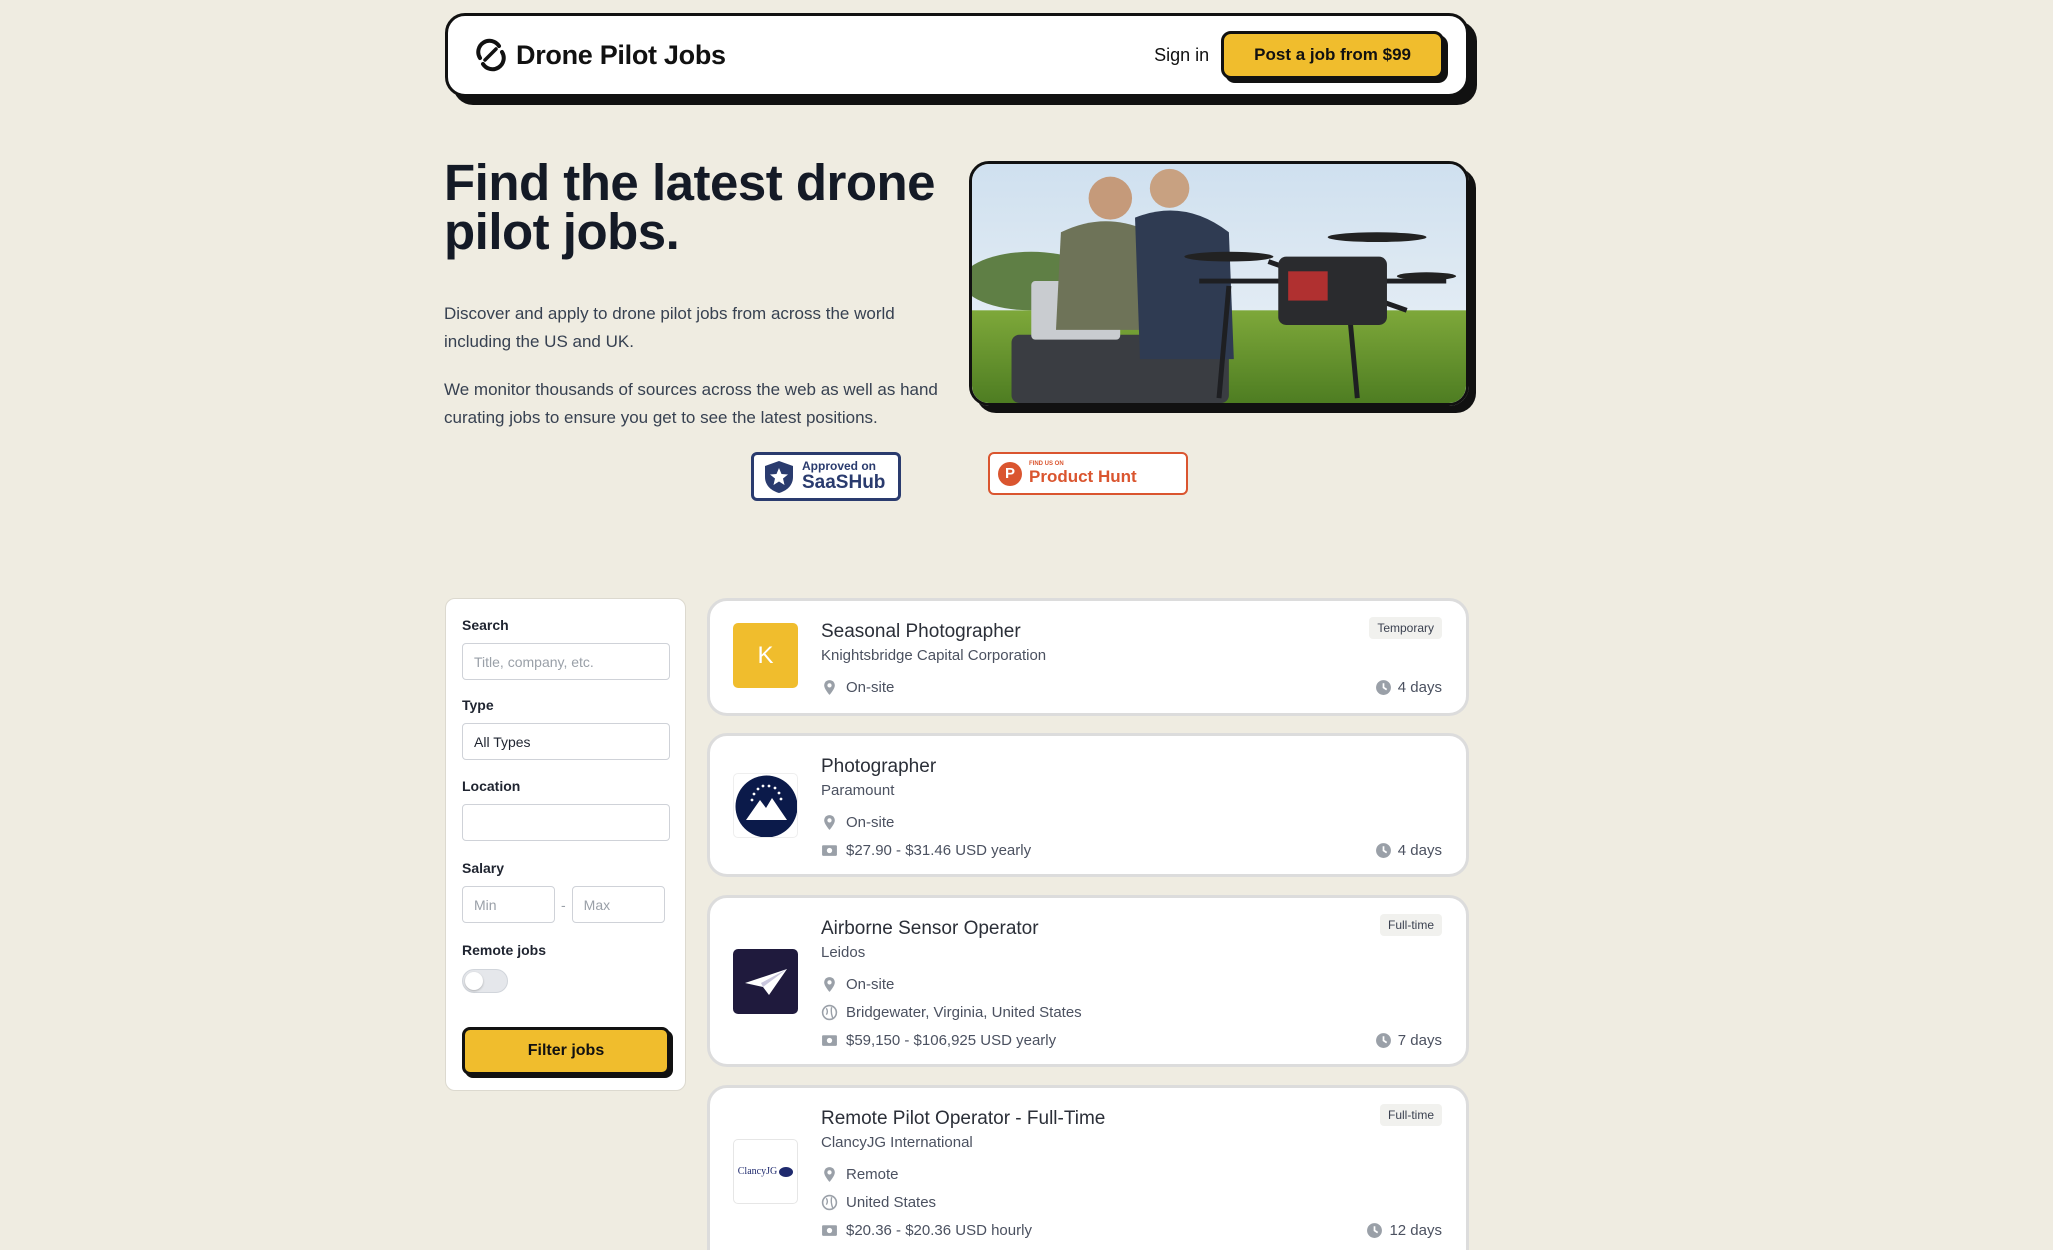 The height and width of the screenshot is (1250, 2053). What do you see at coordinates (844, 482) in the screenshot?
I see `saashub-name: SaaSHub` at bounding box center [844, 482].